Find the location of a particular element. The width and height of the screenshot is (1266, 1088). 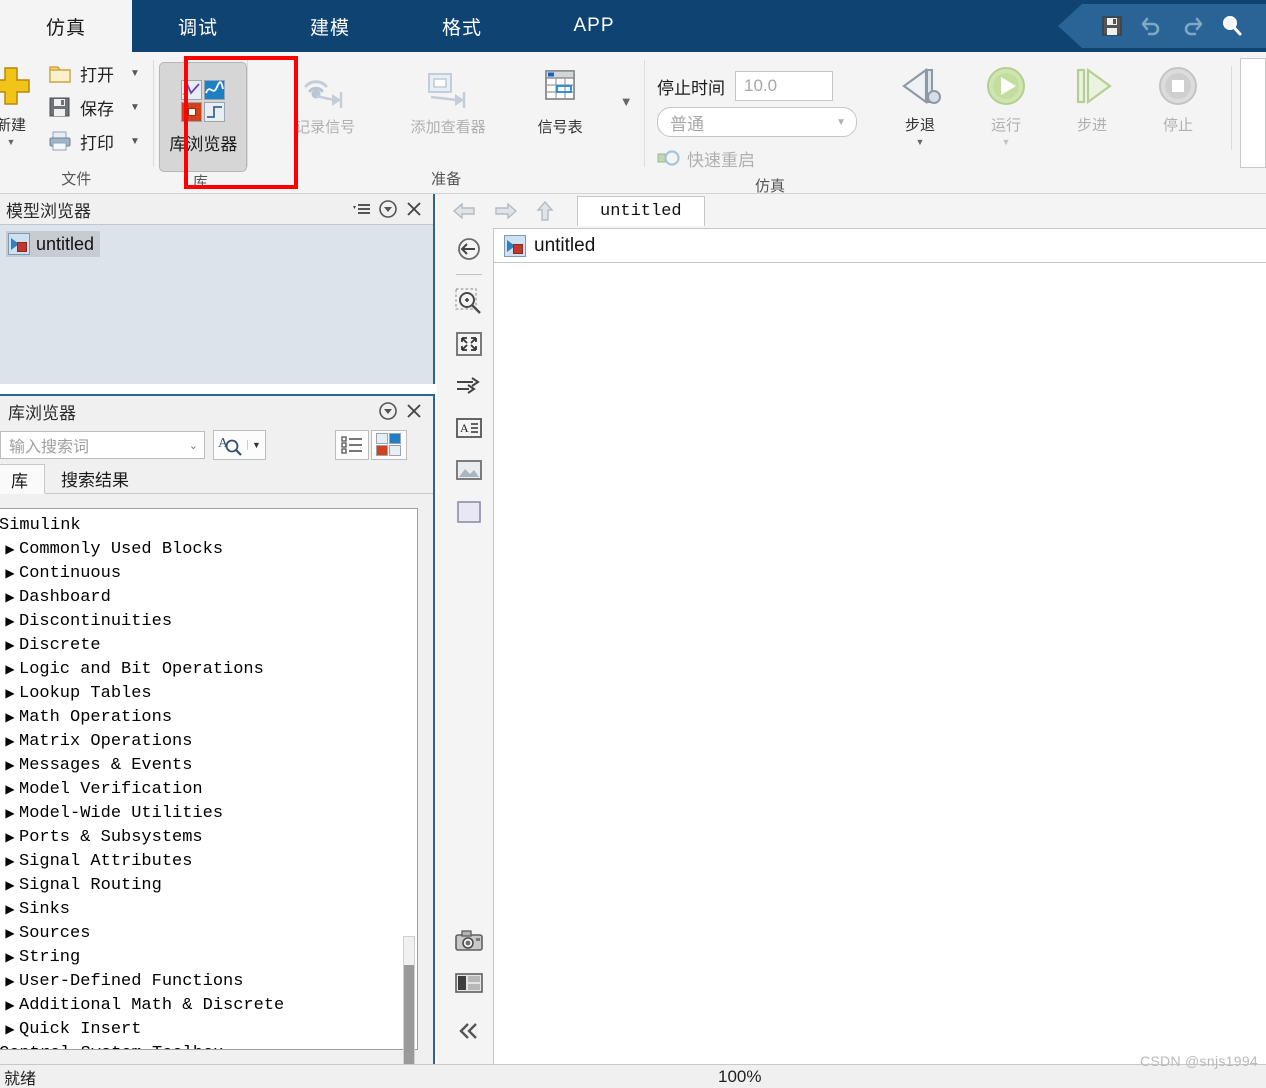

search-icon is located at coordinates (1232, 26).